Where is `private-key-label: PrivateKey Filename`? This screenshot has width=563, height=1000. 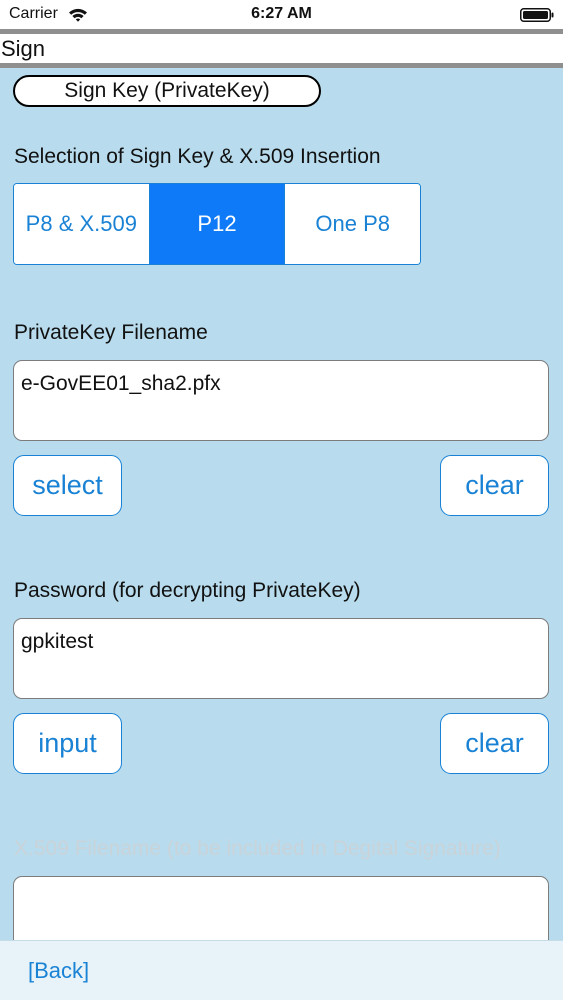
private-key-label: PrivateKey Filename is located at coordinates (111, 332).